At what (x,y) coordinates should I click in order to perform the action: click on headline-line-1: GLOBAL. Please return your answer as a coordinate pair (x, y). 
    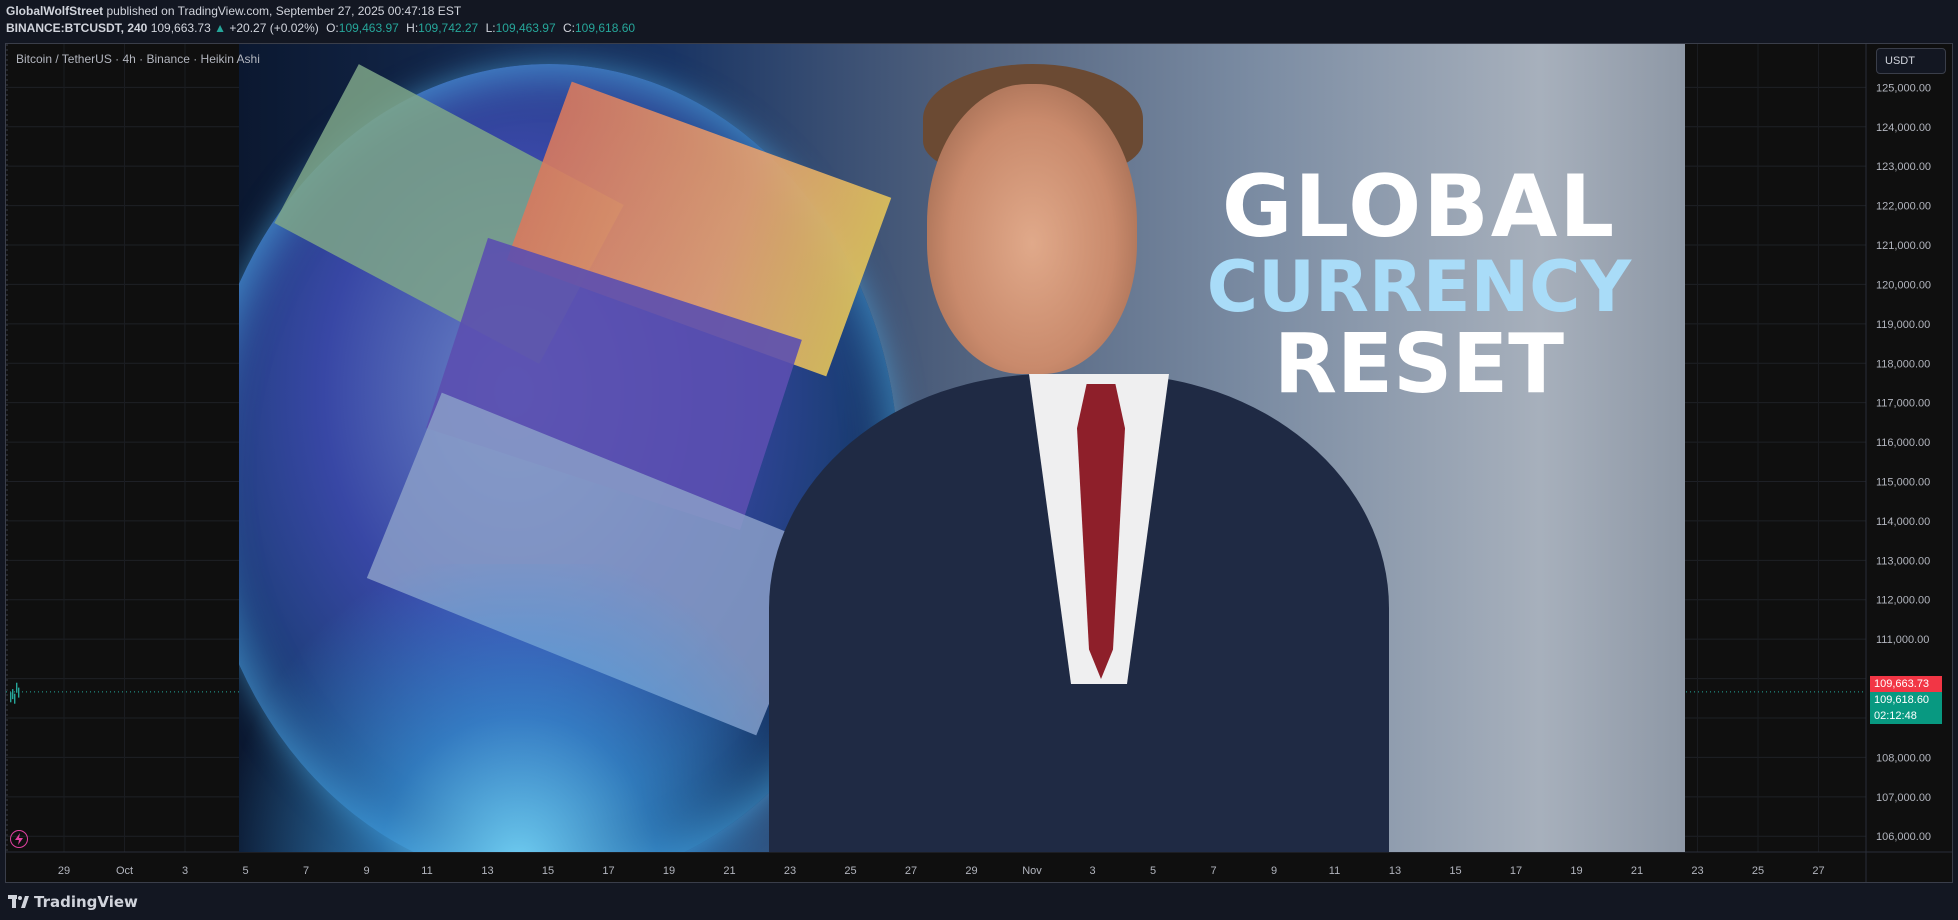
    Looking at the image, I should click on (1419, 207).